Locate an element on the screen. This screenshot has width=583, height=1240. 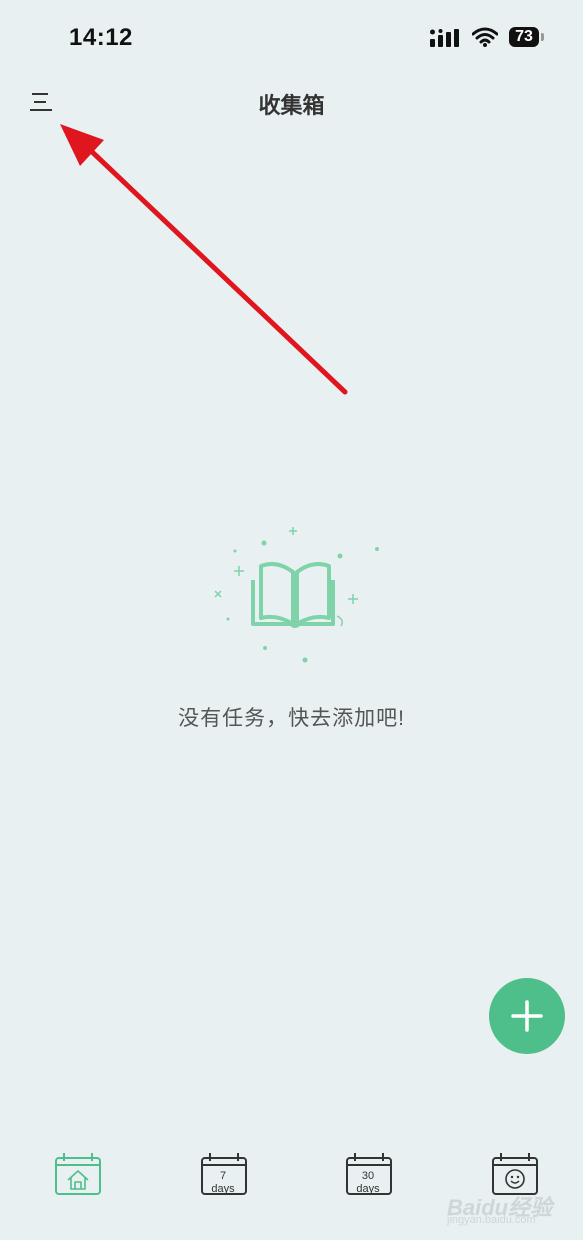
page-title: 收集箱 is located at coordinates (291, 105).